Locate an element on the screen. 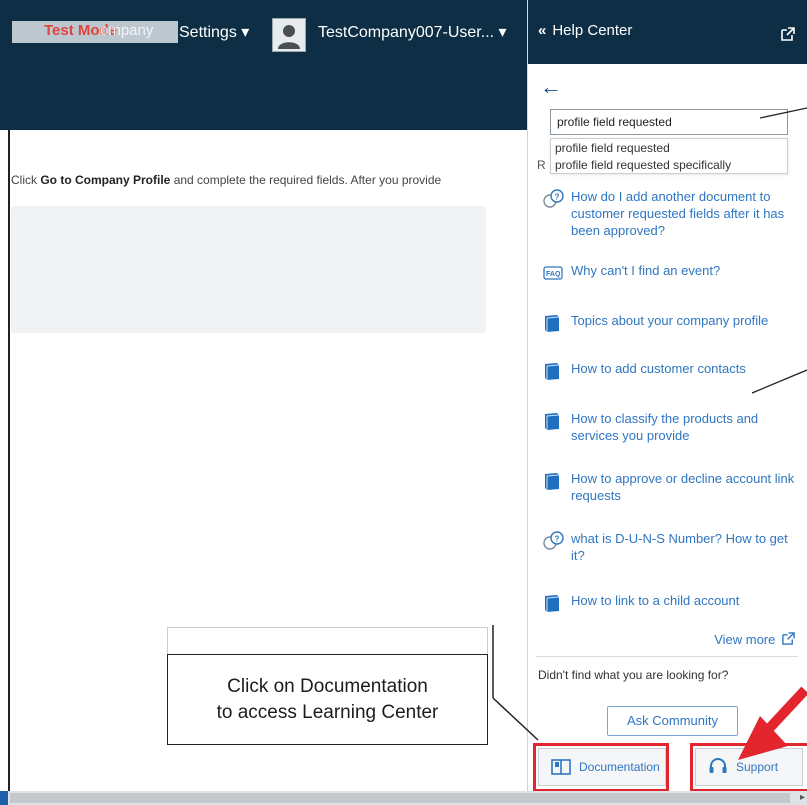 This screenshot has width=807, height=805. help-topic: Topics about your company profile is located at coordinates (673, 323).